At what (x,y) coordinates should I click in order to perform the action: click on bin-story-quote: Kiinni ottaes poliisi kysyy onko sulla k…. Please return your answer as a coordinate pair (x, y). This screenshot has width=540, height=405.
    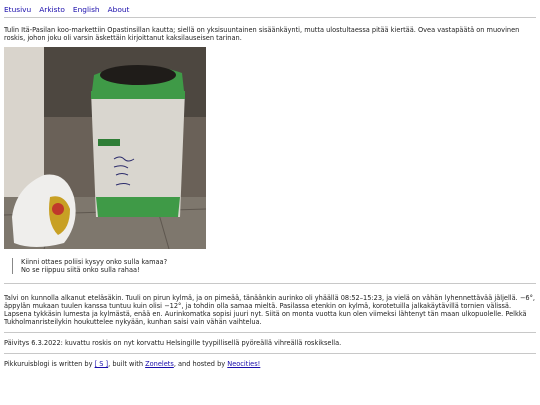
    Looking at the image, I should click on (274, 266).